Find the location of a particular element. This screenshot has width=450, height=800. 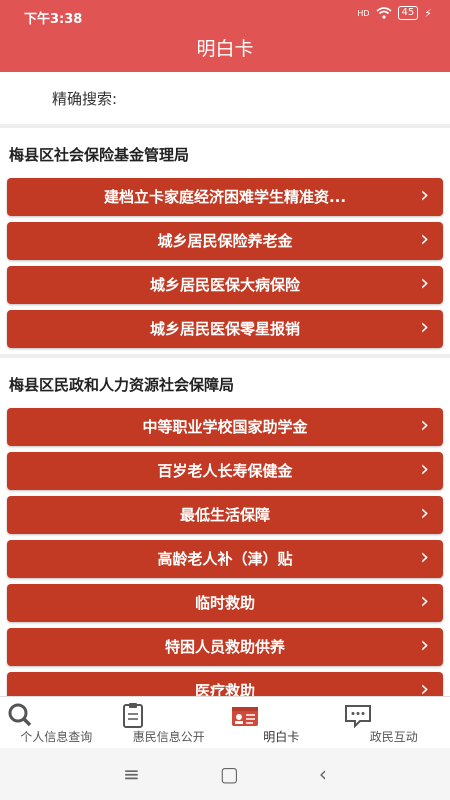

signal-icon: HD is located at coordinates (363, 13).